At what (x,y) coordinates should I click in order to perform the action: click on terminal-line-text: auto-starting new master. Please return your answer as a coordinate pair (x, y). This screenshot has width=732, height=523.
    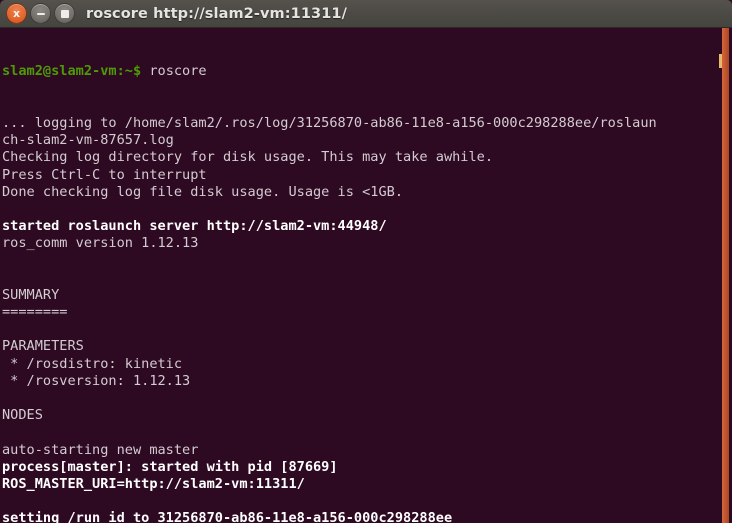
    Looking at the image, I should click on (100, 449).